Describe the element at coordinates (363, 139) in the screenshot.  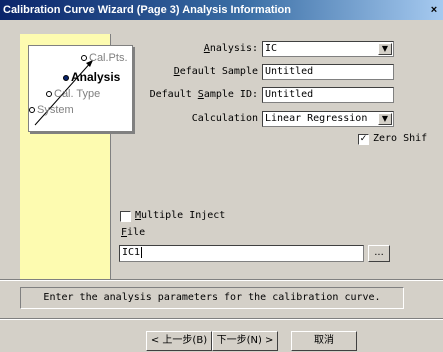
I see `zero-shift-checkbox: ✓` at that location.